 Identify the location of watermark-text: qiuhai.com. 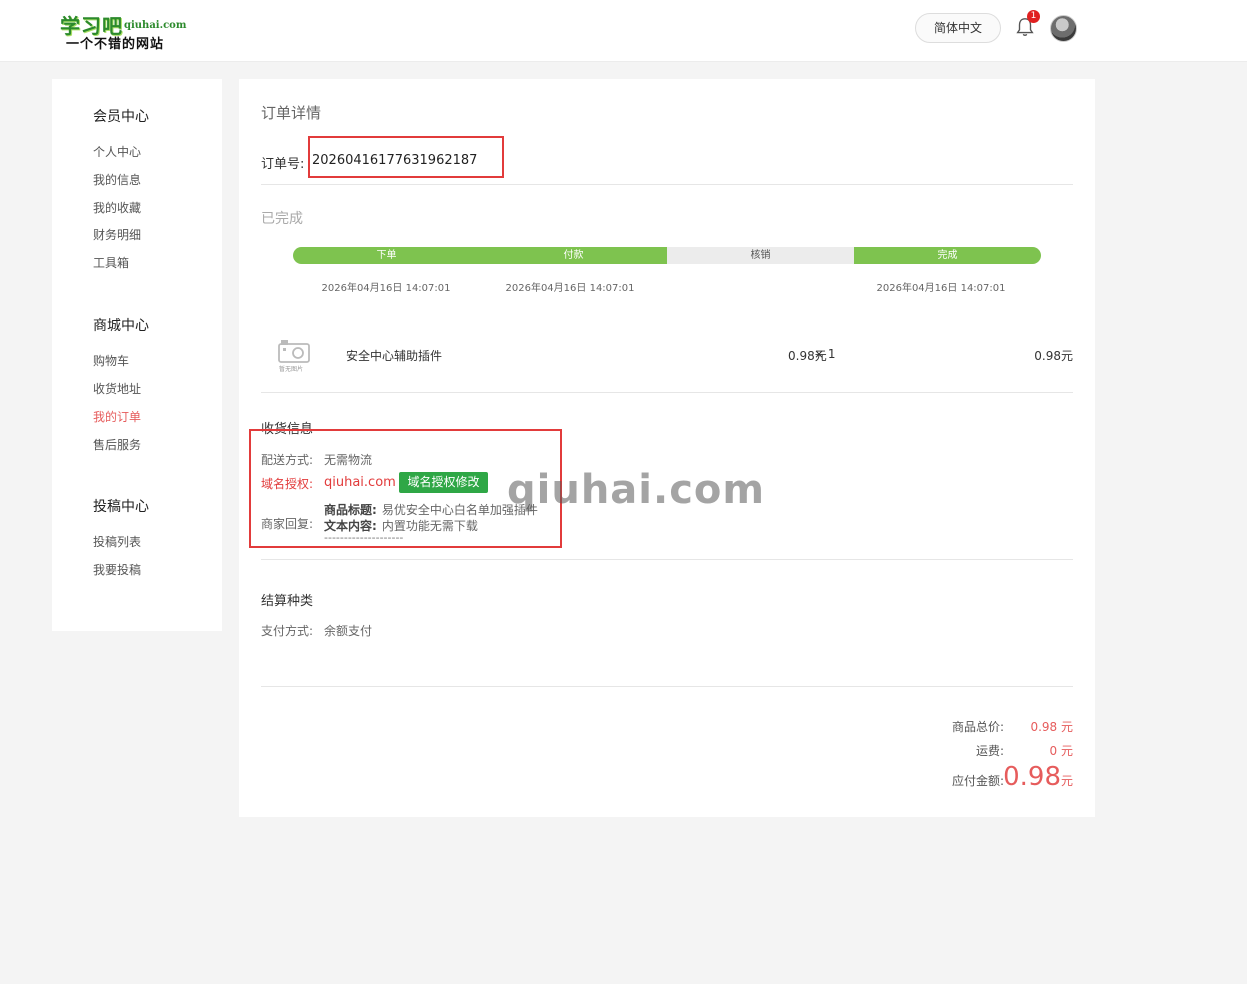
(636, 490).